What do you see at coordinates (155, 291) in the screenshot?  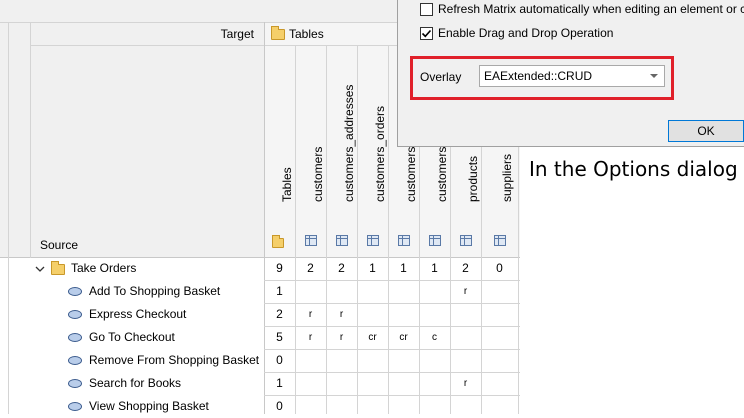 I see `row-label: Add To Shopping Basket` at bounding box center [155, 291].